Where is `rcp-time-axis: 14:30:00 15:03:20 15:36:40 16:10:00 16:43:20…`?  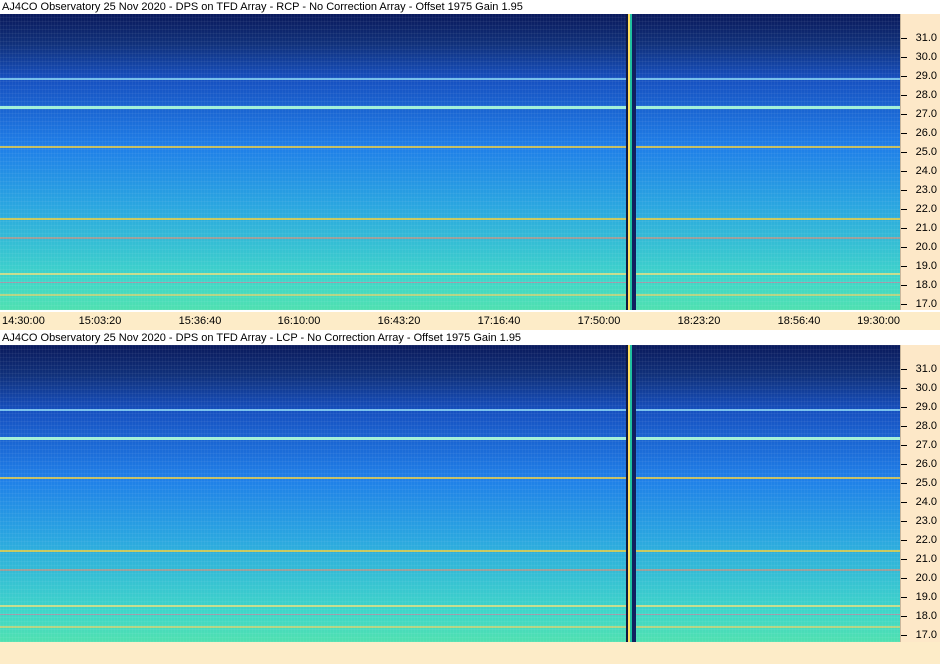 rcp-time-axis: 14:30:00 15:03:20 15:36:40 16:10:00 16:43:20… is located at coordinates (470, 321).